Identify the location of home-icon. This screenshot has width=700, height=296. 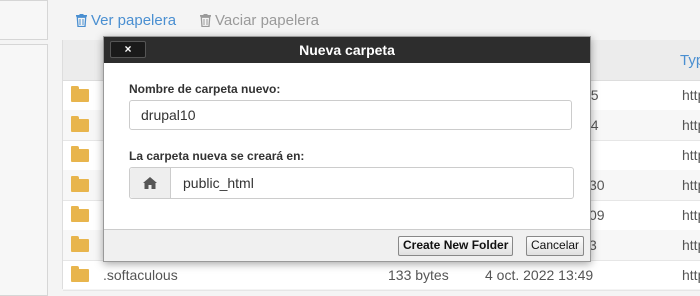
(150, 183).